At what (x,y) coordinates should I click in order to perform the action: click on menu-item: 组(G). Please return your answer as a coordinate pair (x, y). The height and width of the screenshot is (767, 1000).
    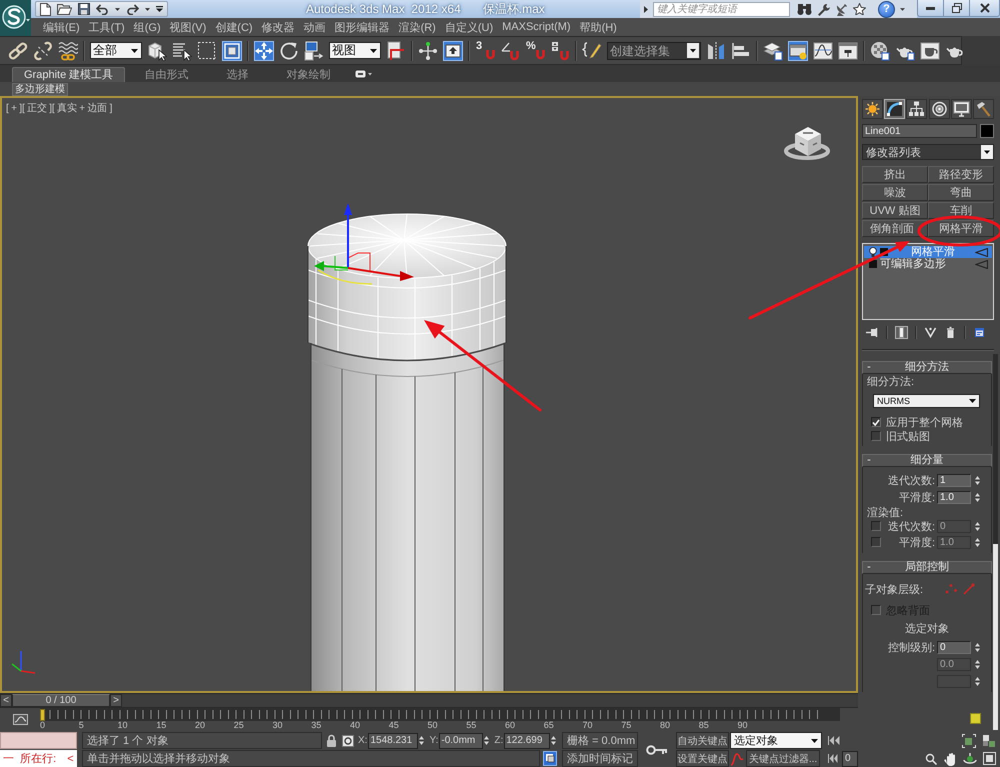
    Looking at the image, I should click on (147, 27).